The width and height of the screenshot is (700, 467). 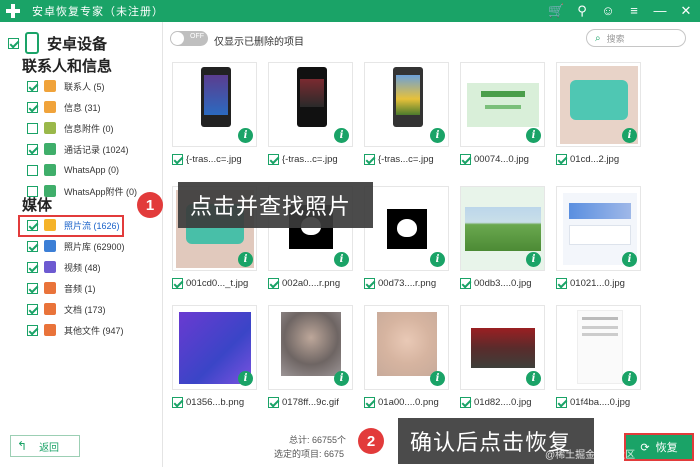 I want to click on search-input: 搜索, so click(x=616, y=38).